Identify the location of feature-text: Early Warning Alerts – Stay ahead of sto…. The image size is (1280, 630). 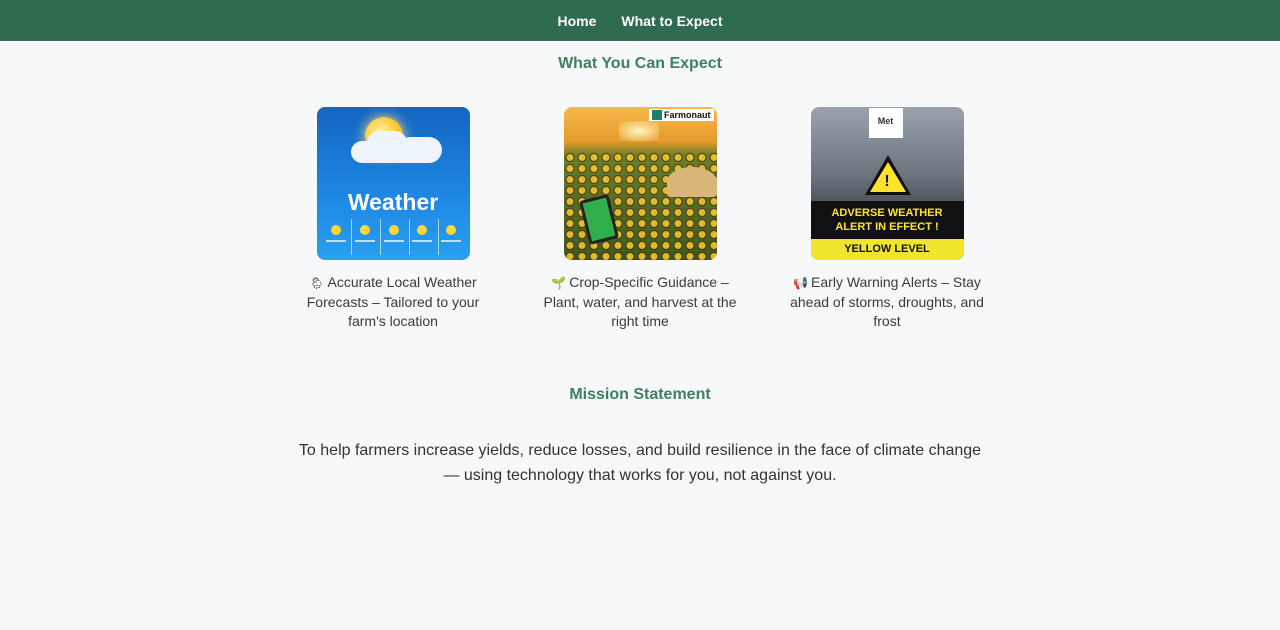
(887, 301).